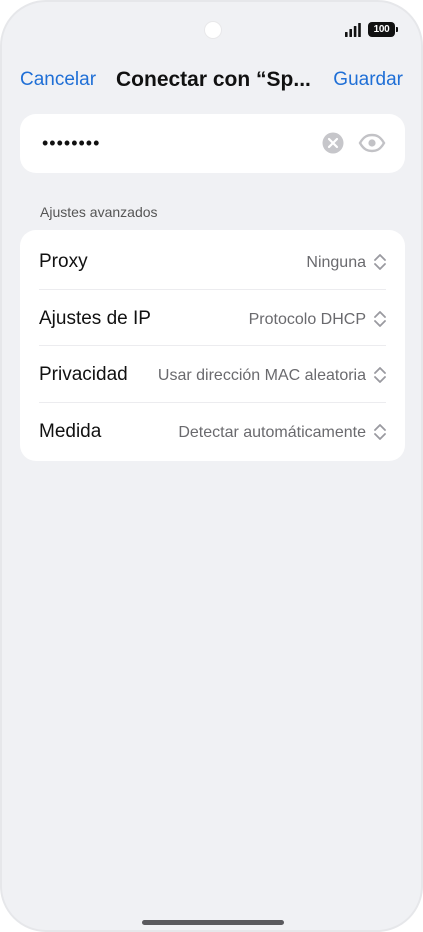 The image size is (423, 932). I want to click on navigation-bar: Cancelar Conectar con “Sp... Guardar, so click(211, 80).